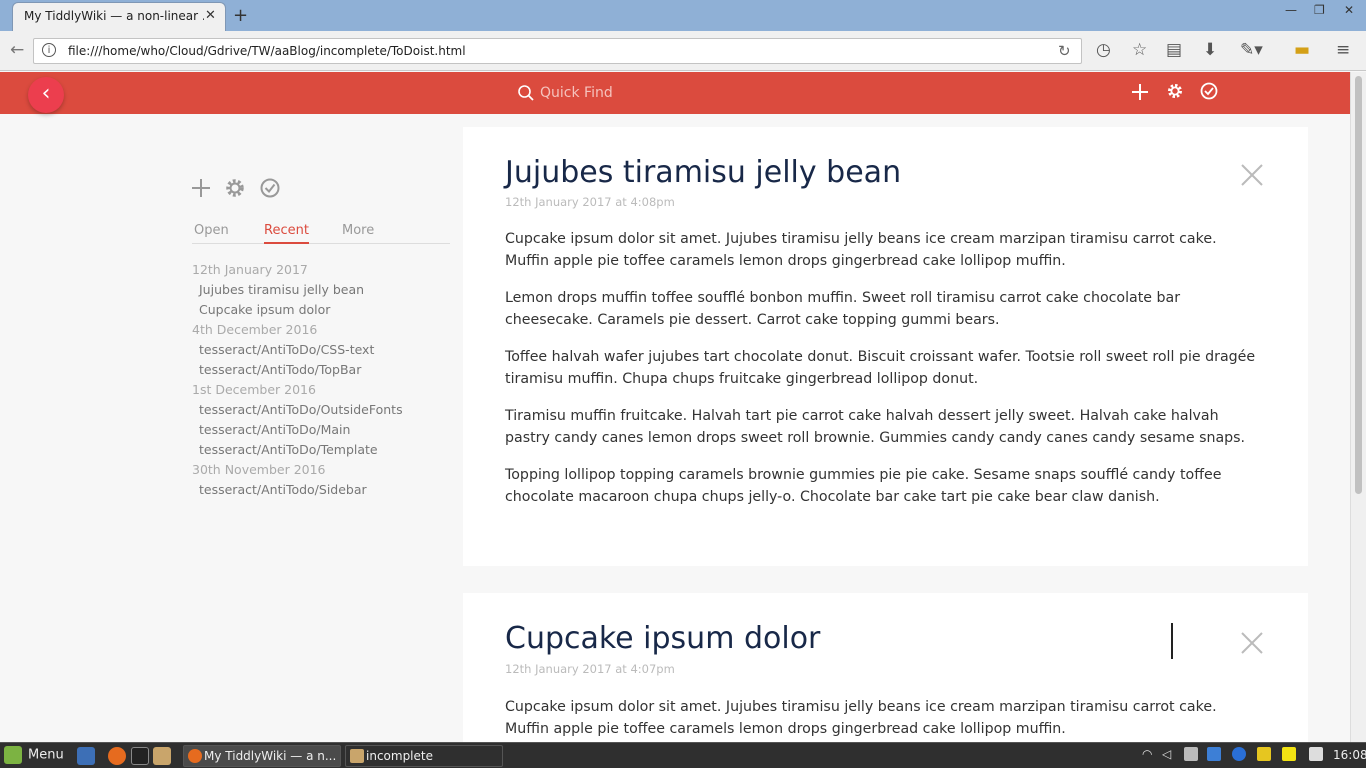 The height and width of the screenshot is (768, 1366). I want to click on tools-icon: ✎▾, so click(1251, 50).